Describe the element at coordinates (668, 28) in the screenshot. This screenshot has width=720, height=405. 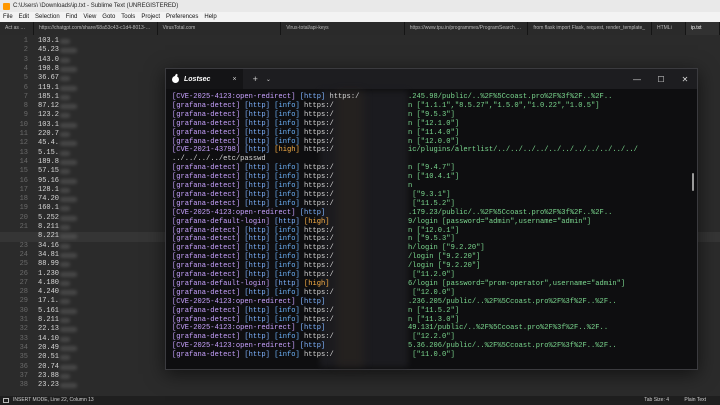
I see `editor-tab: HTMLi` at that location.